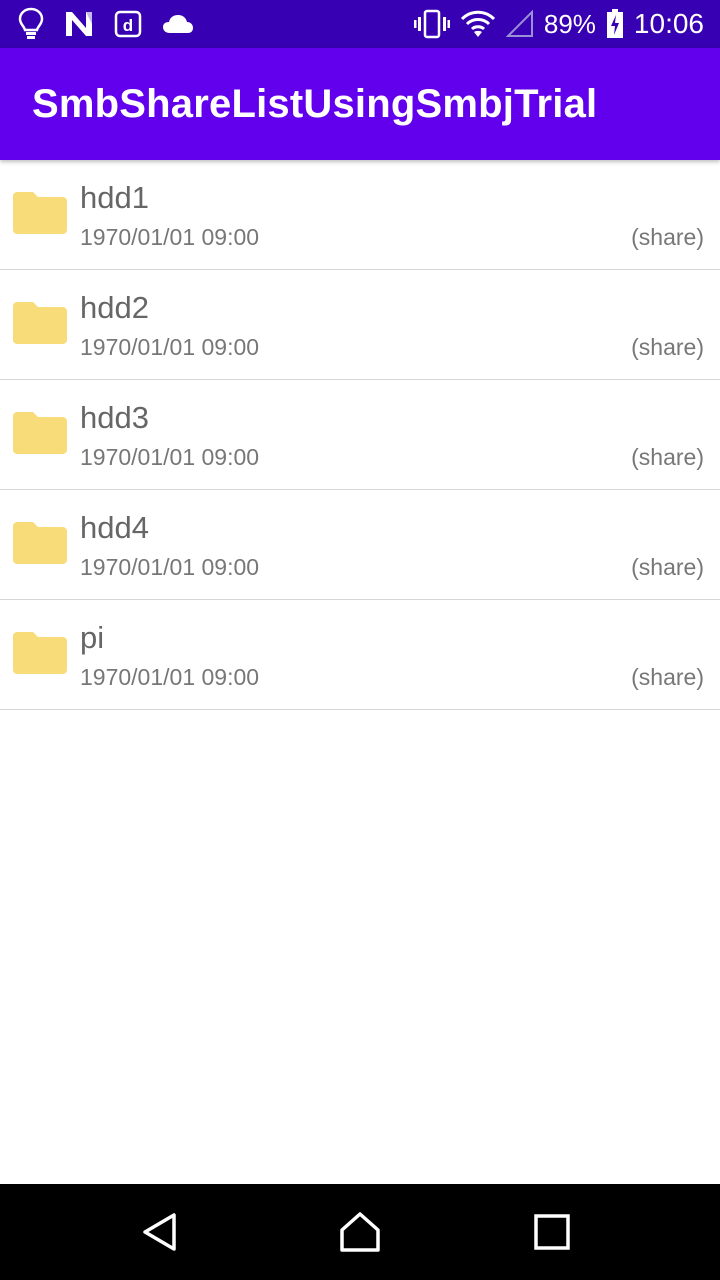 This screenshot has height=1280, width=720. I want to click on list-item-hdd3: hdd3 1970/01/01 09:00 (share), so click(360, 435).